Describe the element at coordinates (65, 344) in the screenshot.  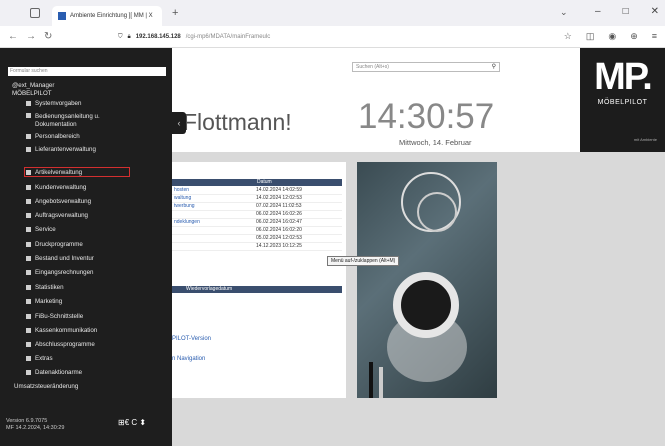
I see `sidebar-item-label: Abschlussprogramme` at that location.